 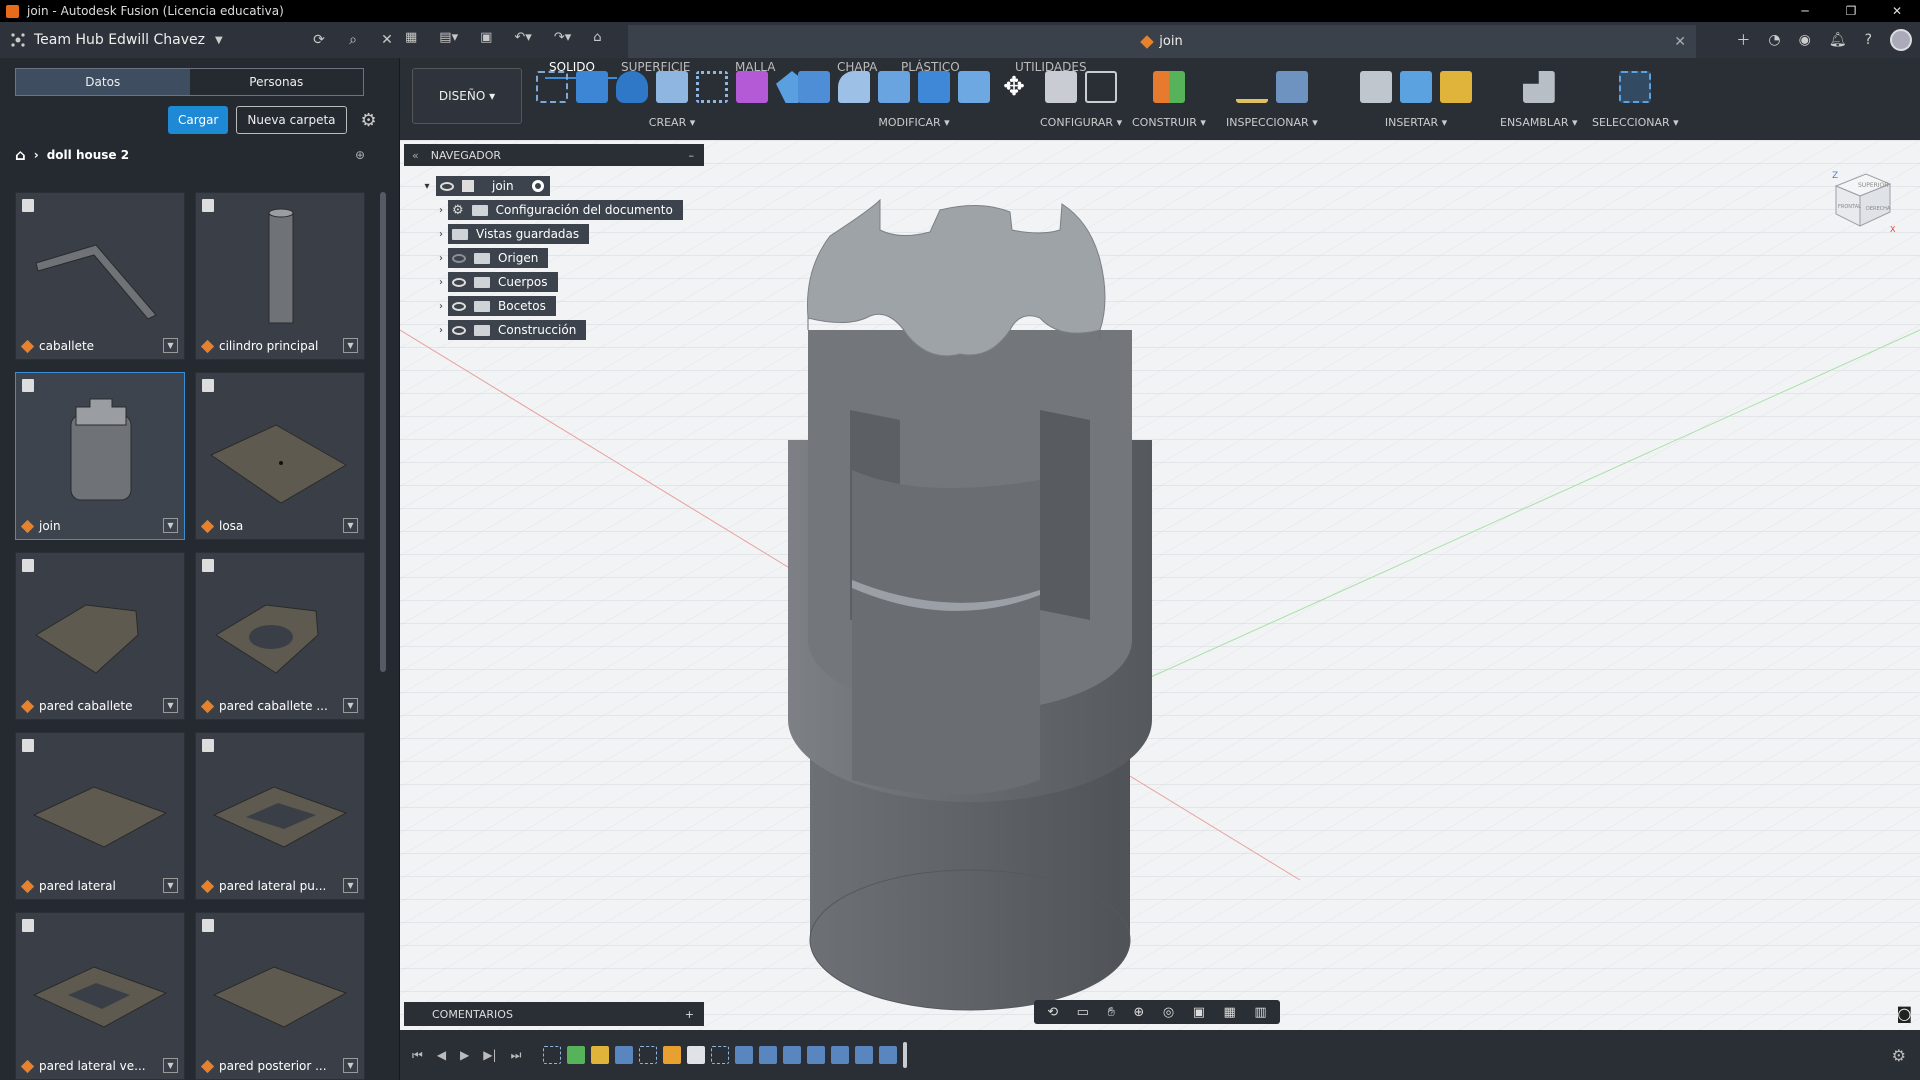 What do you see at coordinates (280, 636) in the screenshot?
I see `file-card: pared caballete ... ▼` at bounding box center [280, 636].